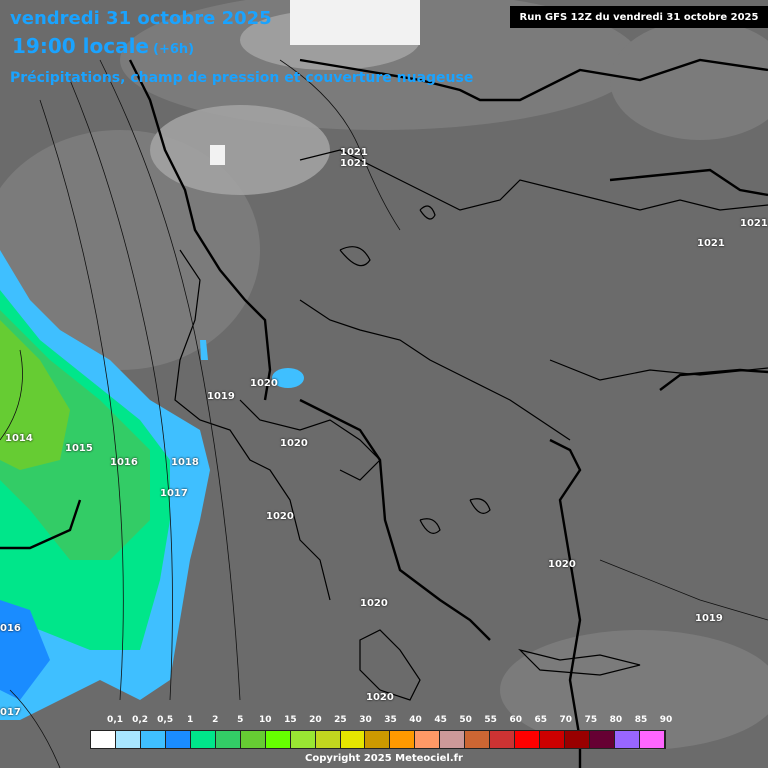 This screenshot has width=768, height=768. Describe the element at coordinates (641, 720) in the screenshot. I see `legend-label: 85` at that location.